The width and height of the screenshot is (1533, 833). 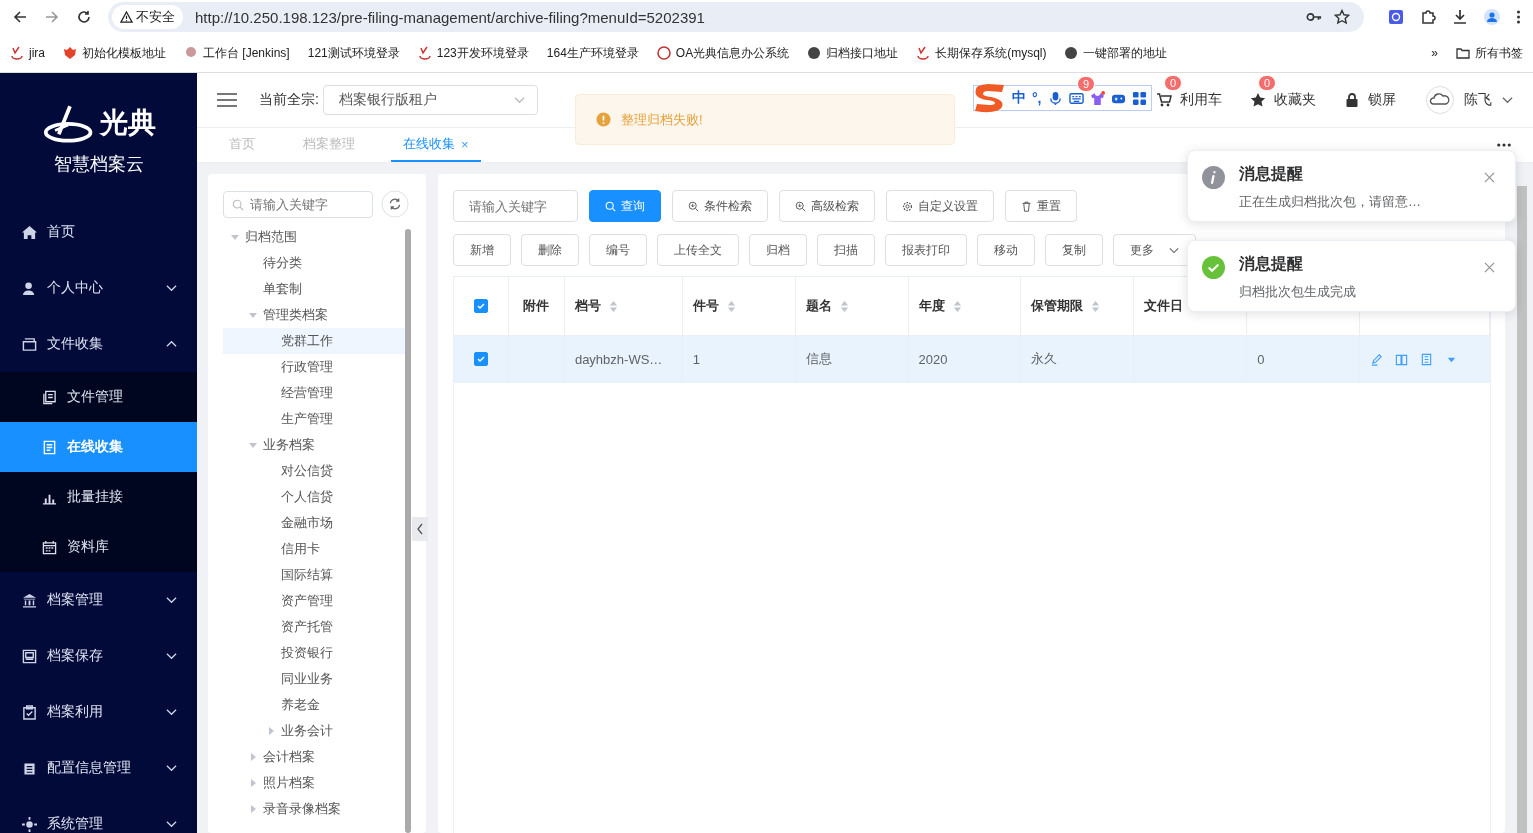 I want to click on tree-node: 资产管理, so click(x=314, y=601).